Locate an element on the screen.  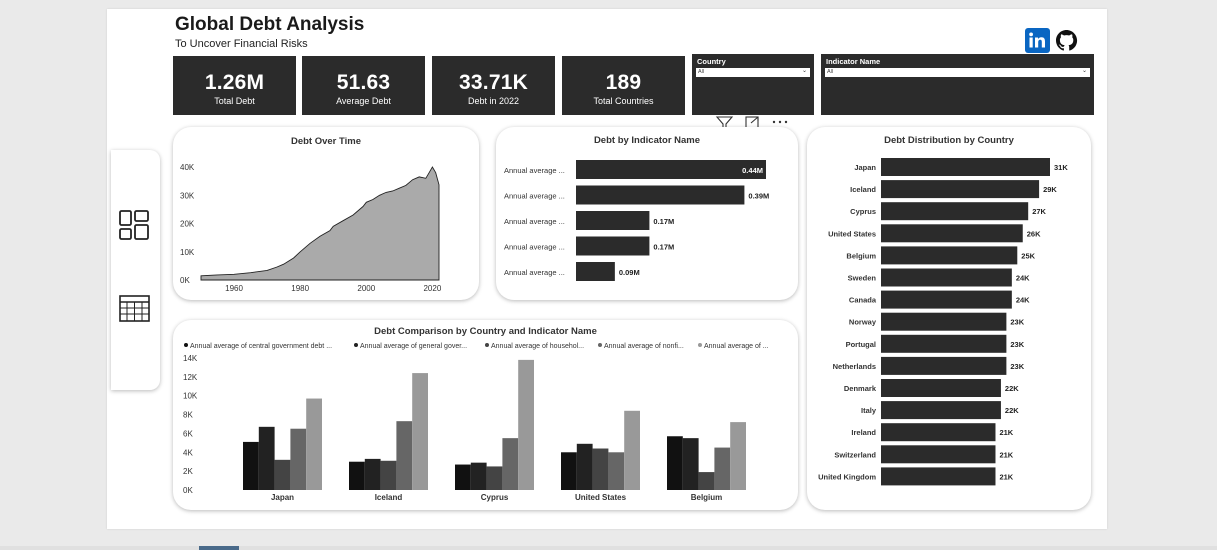
category-label: Japan is located at coordinates (865, 167).